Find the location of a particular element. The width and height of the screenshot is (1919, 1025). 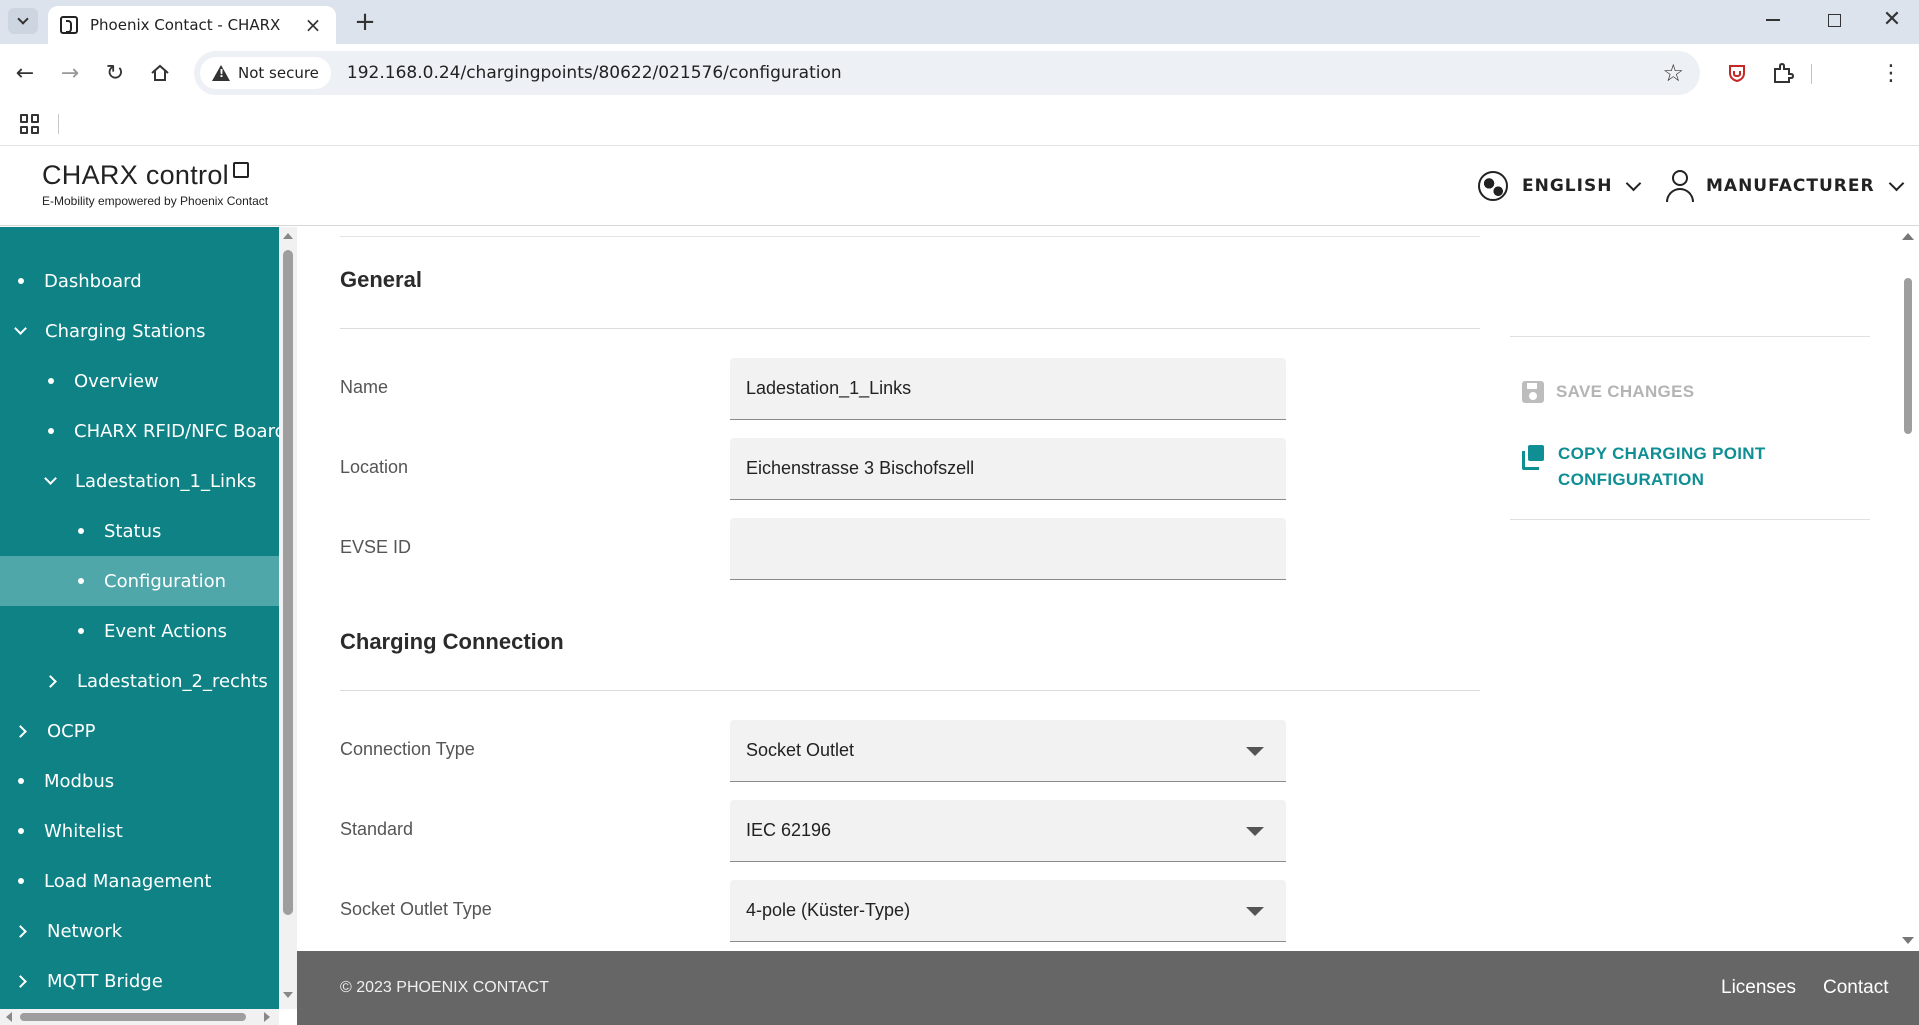

main-scrollbar-thumb is located at coordinates (1908, 356).